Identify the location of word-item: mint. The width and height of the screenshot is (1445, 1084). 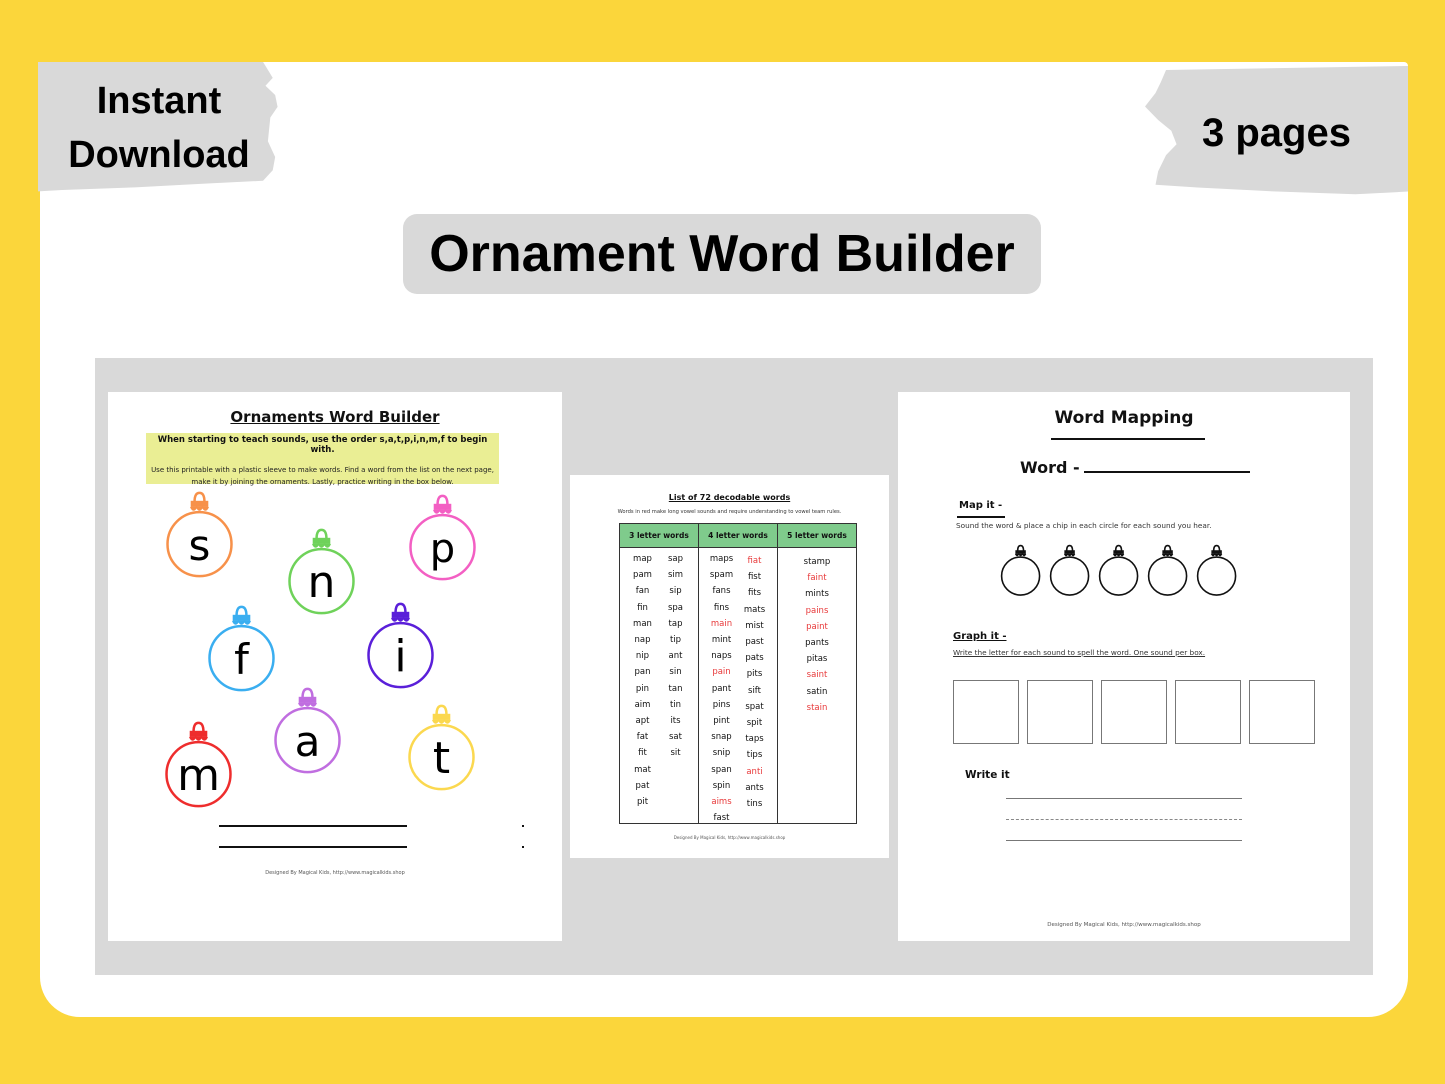
(721, 640).